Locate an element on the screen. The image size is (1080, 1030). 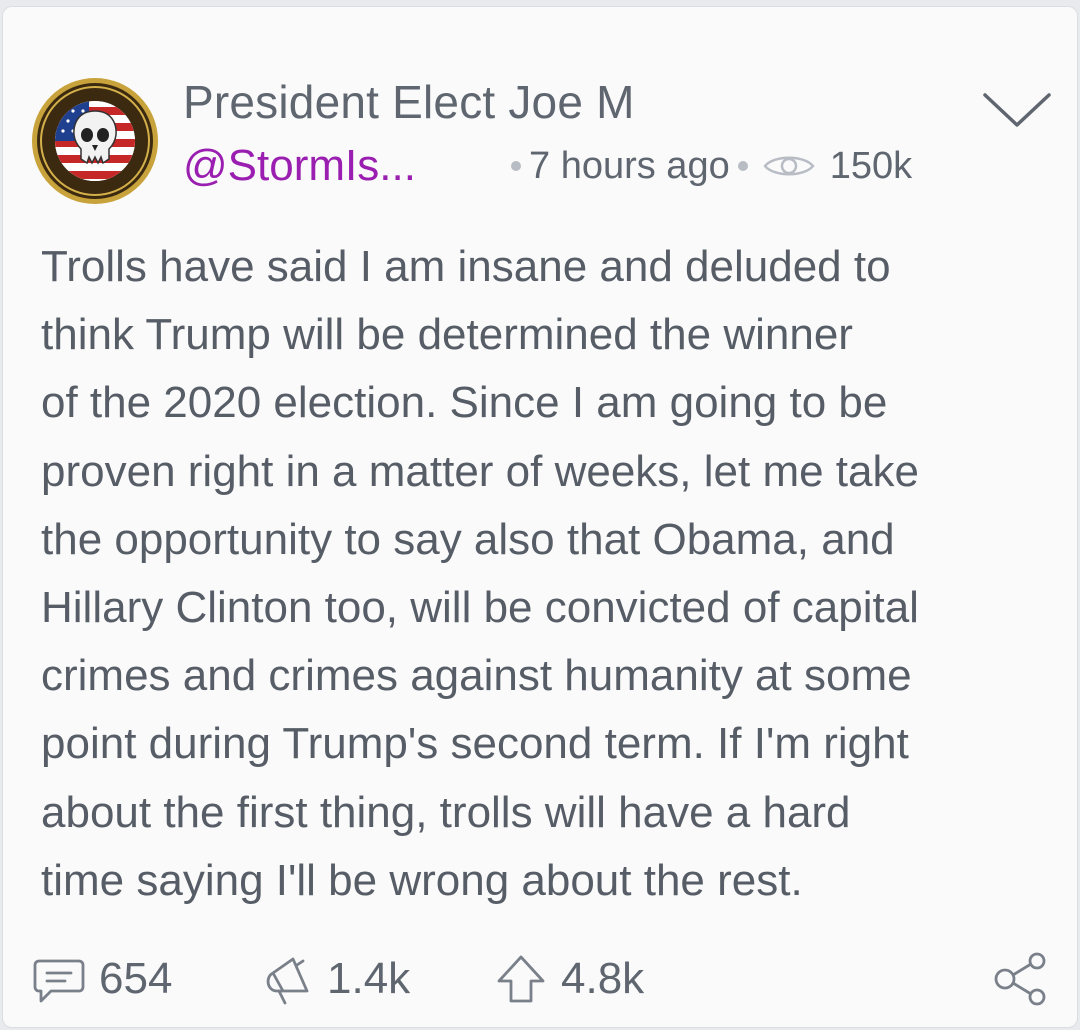
comment-icon is located at coordinates (59, 979).